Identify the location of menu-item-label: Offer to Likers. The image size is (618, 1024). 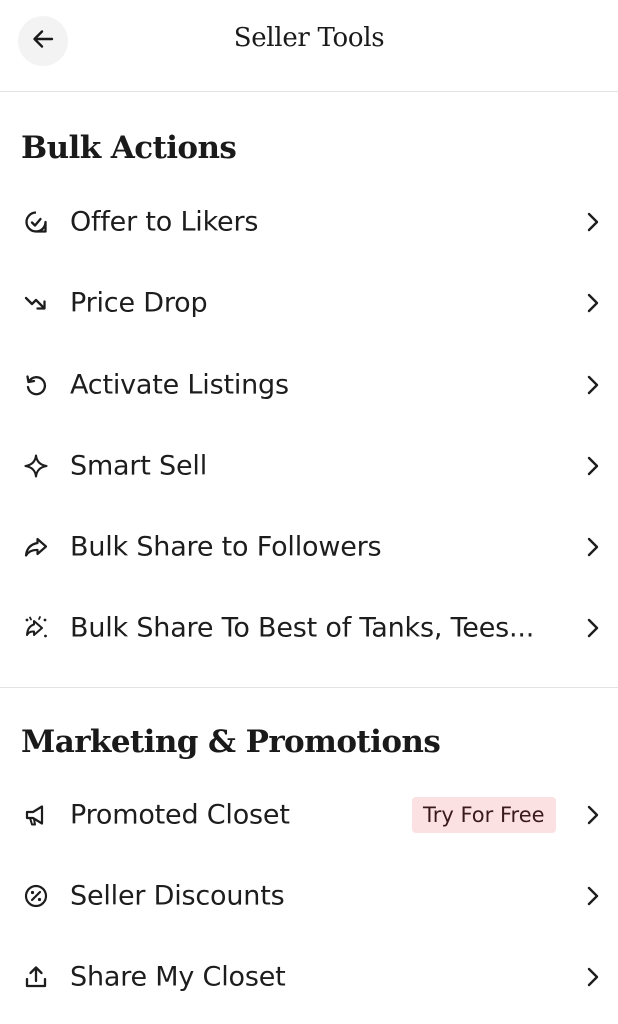
(164, 221).